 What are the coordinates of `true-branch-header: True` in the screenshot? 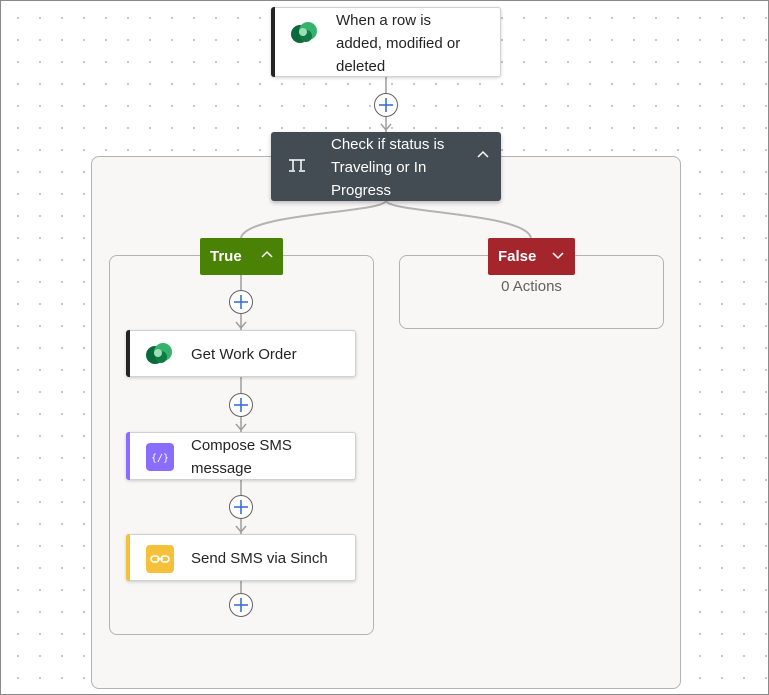 It's located at (241, 256).